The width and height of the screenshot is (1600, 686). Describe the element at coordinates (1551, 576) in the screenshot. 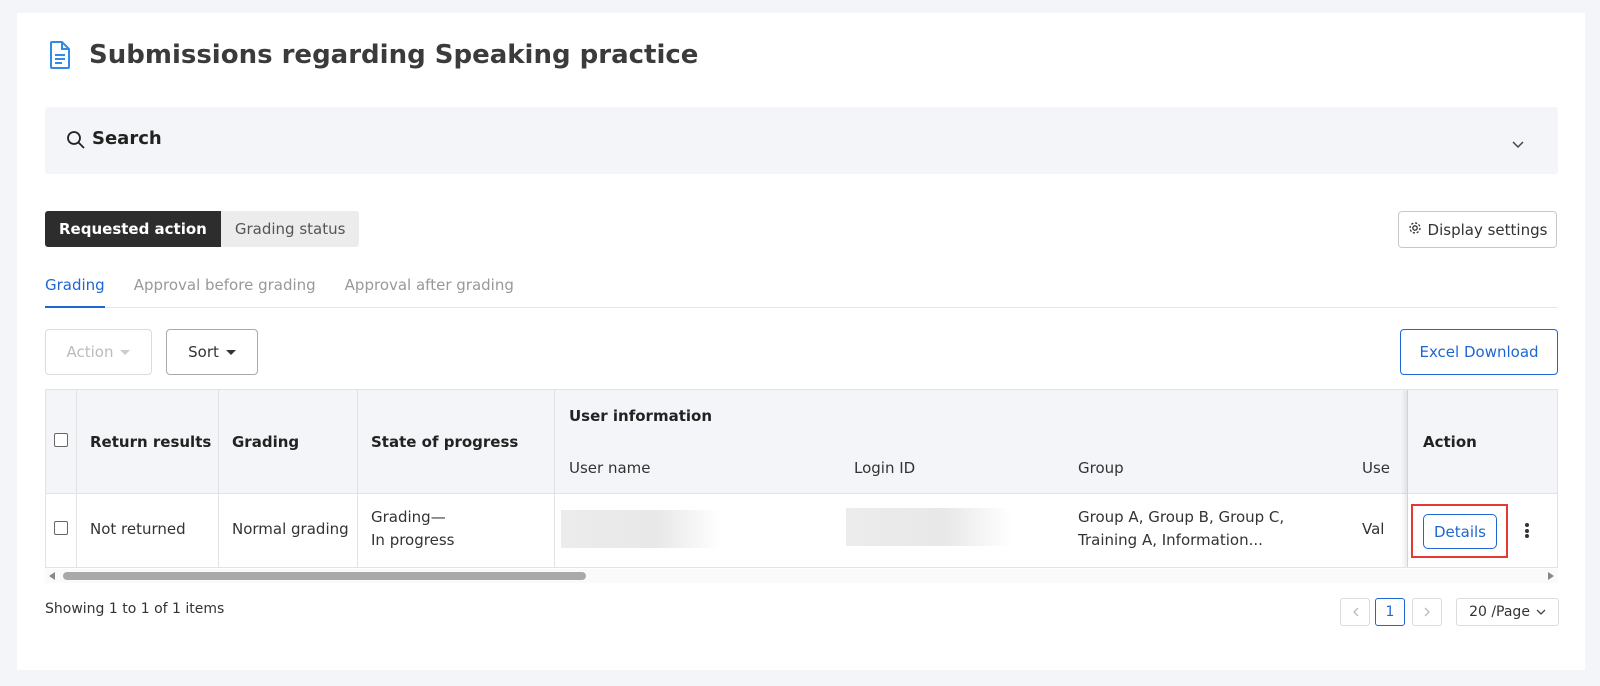

I see `scroll-right-icon` at that location.